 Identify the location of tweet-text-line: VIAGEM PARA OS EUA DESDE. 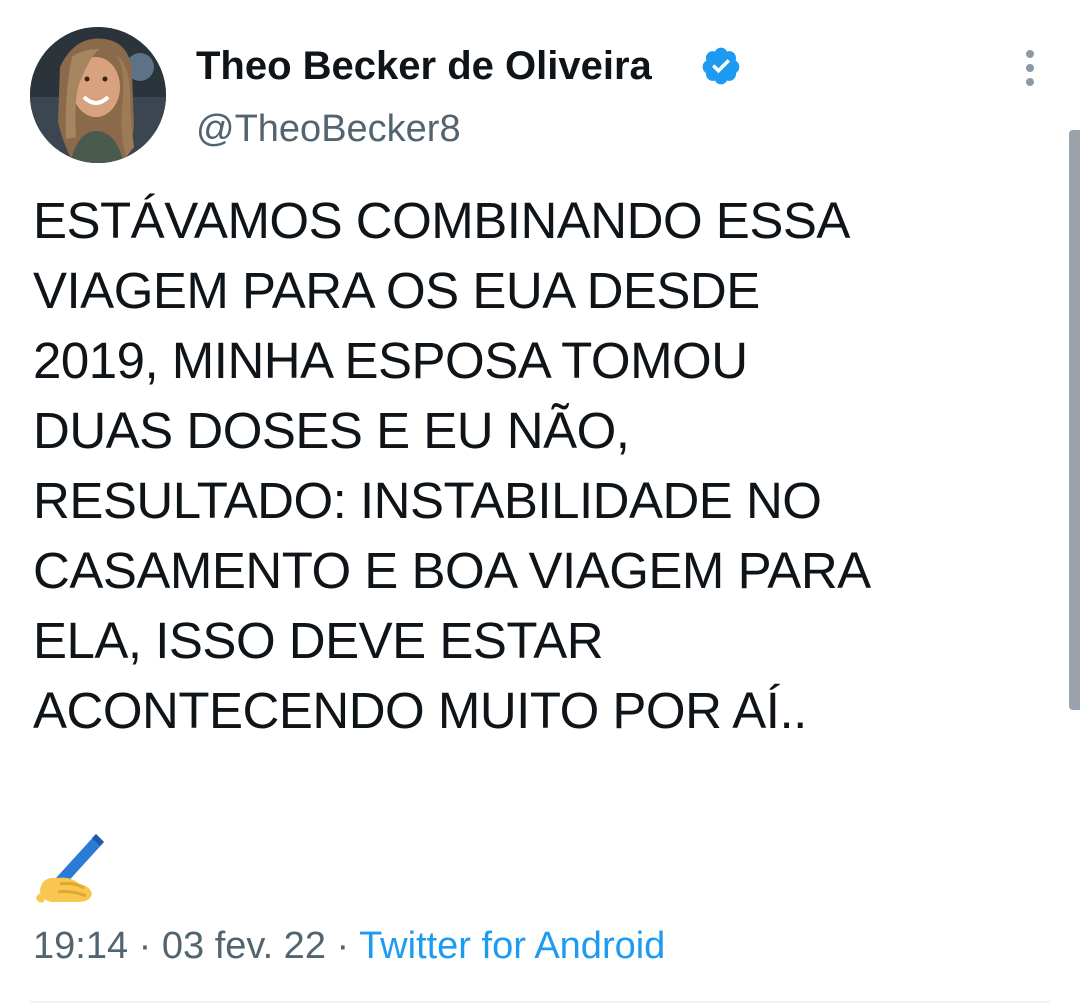
(396, 290).